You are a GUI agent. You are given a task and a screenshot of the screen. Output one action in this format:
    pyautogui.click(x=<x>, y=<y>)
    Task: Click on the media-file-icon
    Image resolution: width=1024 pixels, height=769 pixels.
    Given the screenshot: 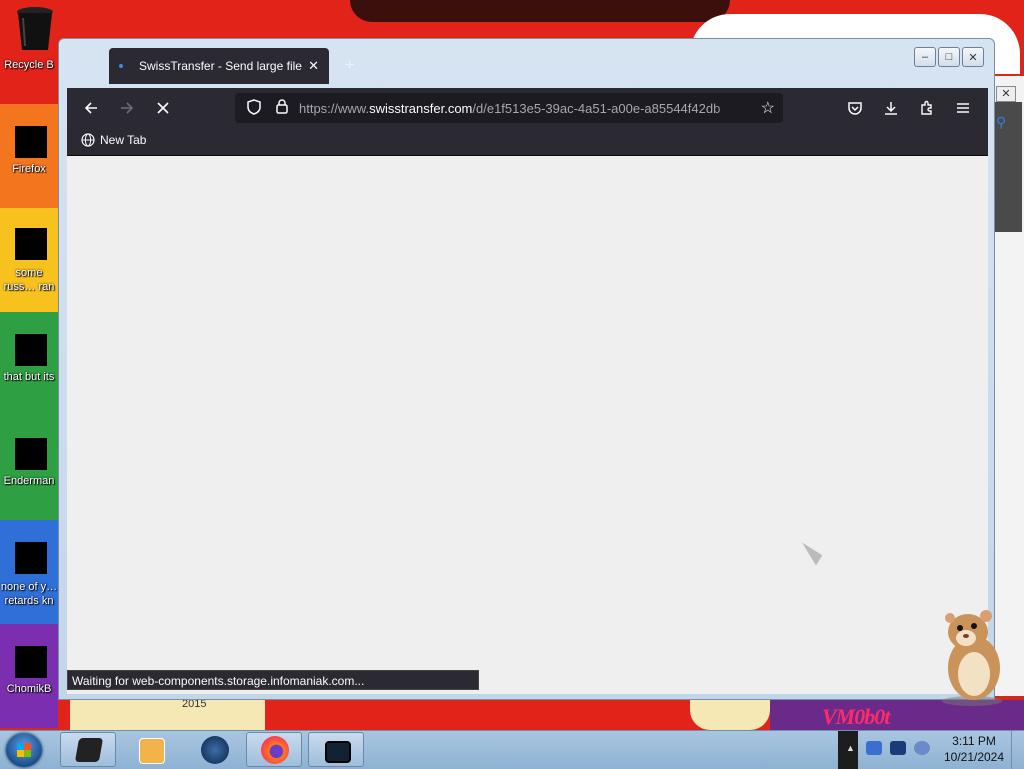 What is the action you would take?
    pyautogui.click(x=31, y=558)
    